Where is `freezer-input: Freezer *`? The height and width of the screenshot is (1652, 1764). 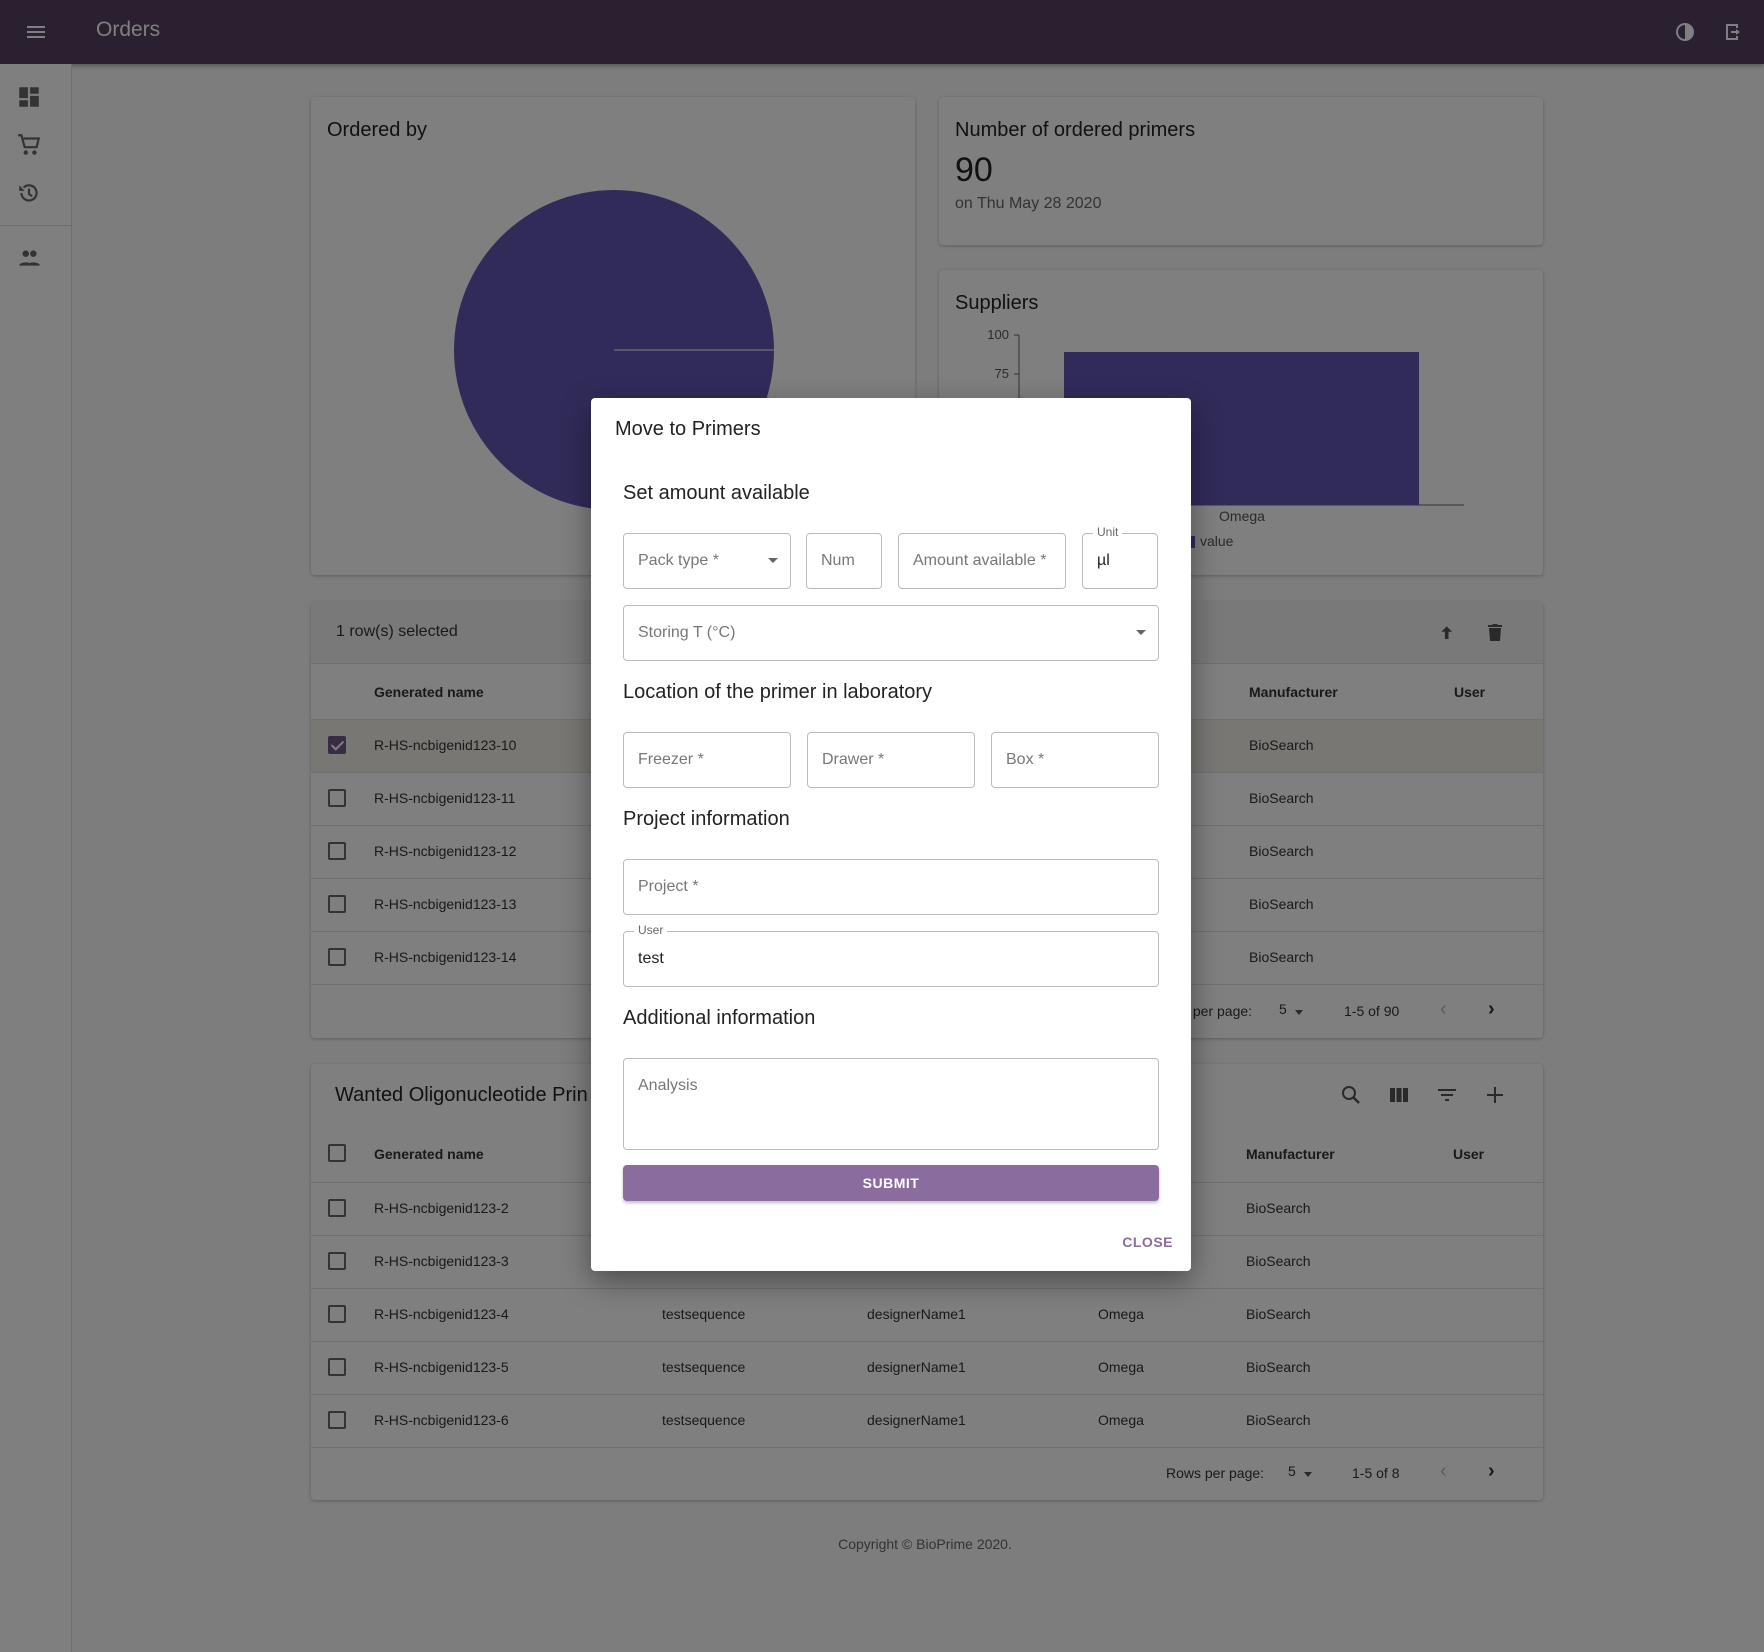
freezer-input: Freezer * is located at coordinates (707, 760).